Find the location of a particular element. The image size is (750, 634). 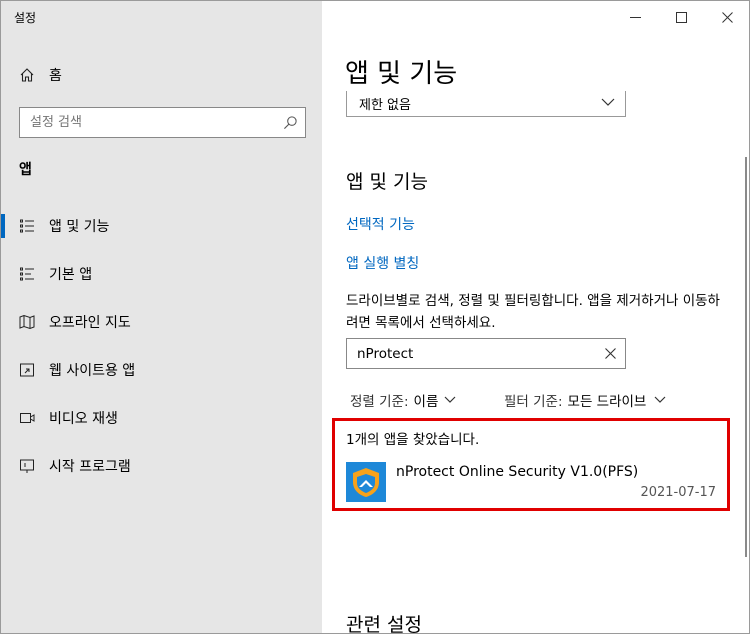

apps-features-icon is located at coordinates (27, 226).